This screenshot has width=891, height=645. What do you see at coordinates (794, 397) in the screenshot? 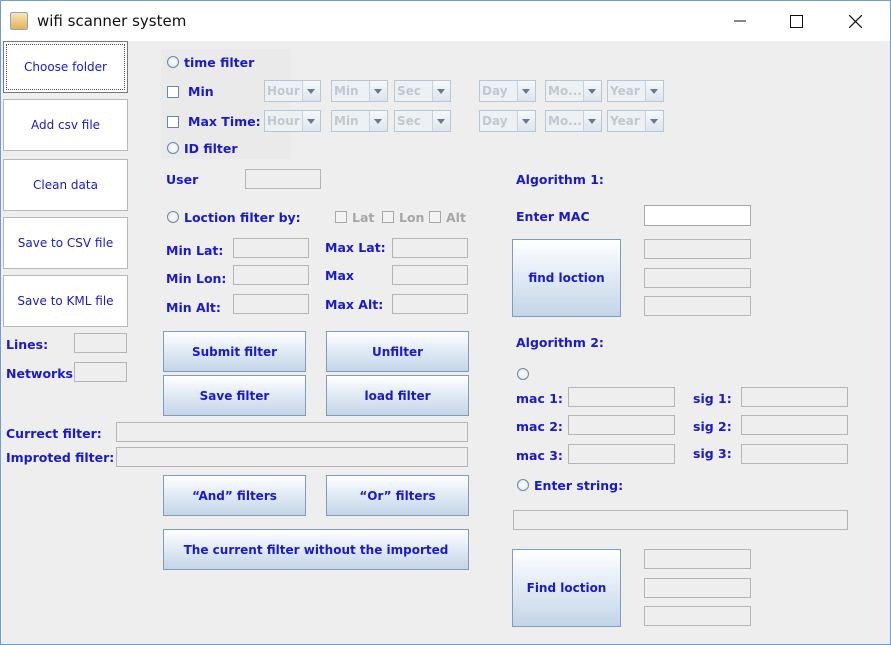
I see `sig1-field` at bounding box center [794, 397].